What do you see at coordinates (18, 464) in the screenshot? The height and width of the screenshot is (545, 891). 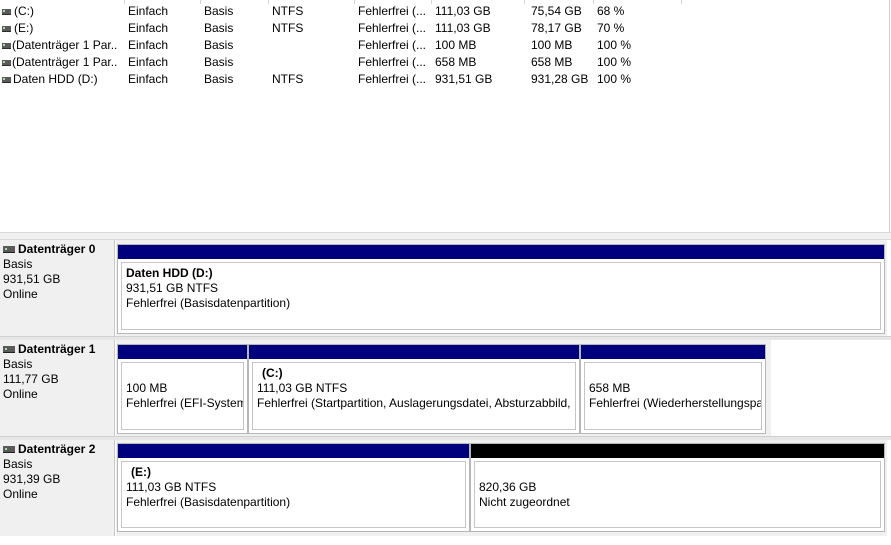 I see `disk-type: Basis` at bounding box center [18, 464].